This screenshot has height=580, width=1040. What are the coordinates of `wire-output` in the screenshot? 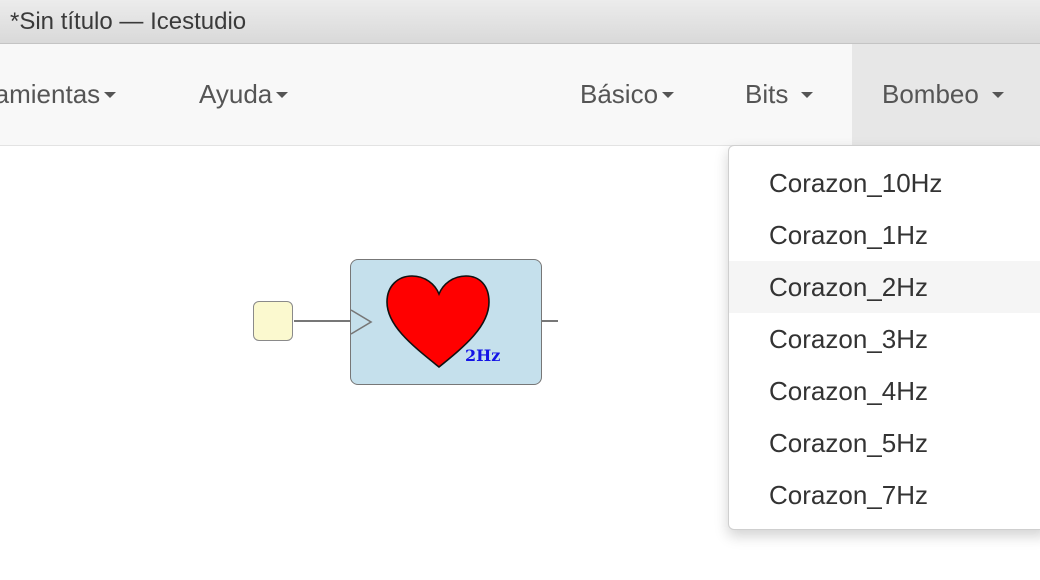 It's located at (549, 321).